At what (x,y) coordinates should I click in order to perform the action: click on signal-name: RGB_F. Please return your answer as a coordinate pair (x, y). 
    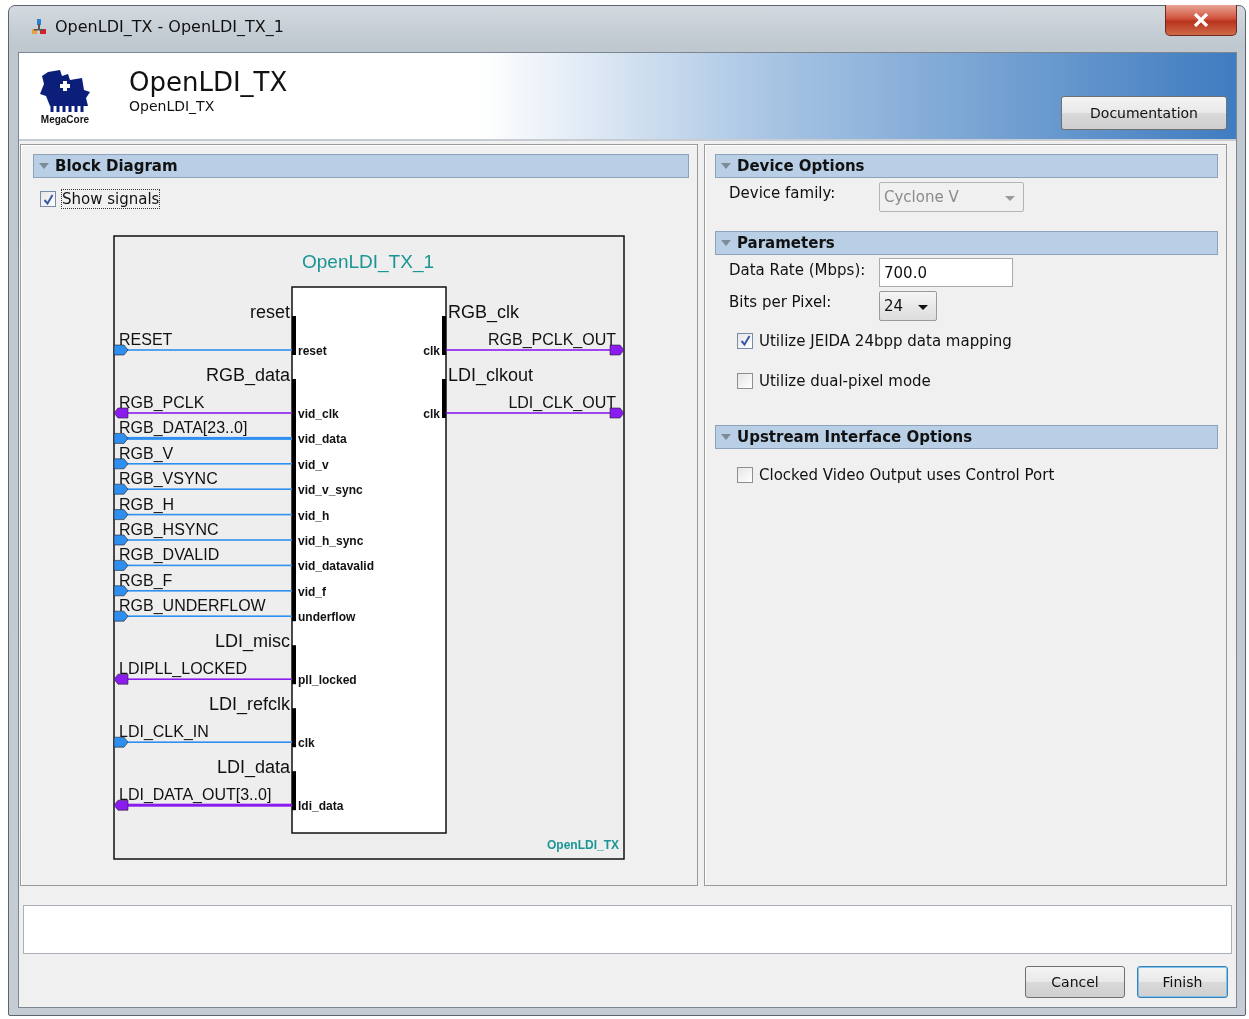
    Looking at the image, I should click on (146, 580).